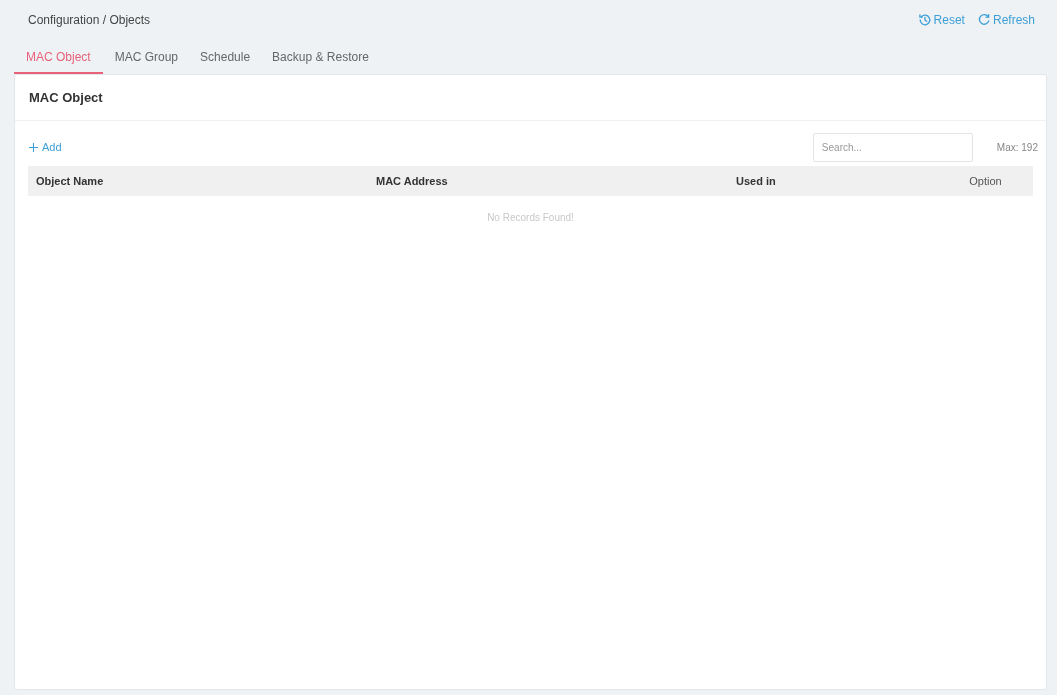 The width and height of the screenshot is (1057, 695). What do you see at coordinates (1005, 20) in the screenshot?
I see `refresh-link: Refresh` at bounding box center [1005, 20].